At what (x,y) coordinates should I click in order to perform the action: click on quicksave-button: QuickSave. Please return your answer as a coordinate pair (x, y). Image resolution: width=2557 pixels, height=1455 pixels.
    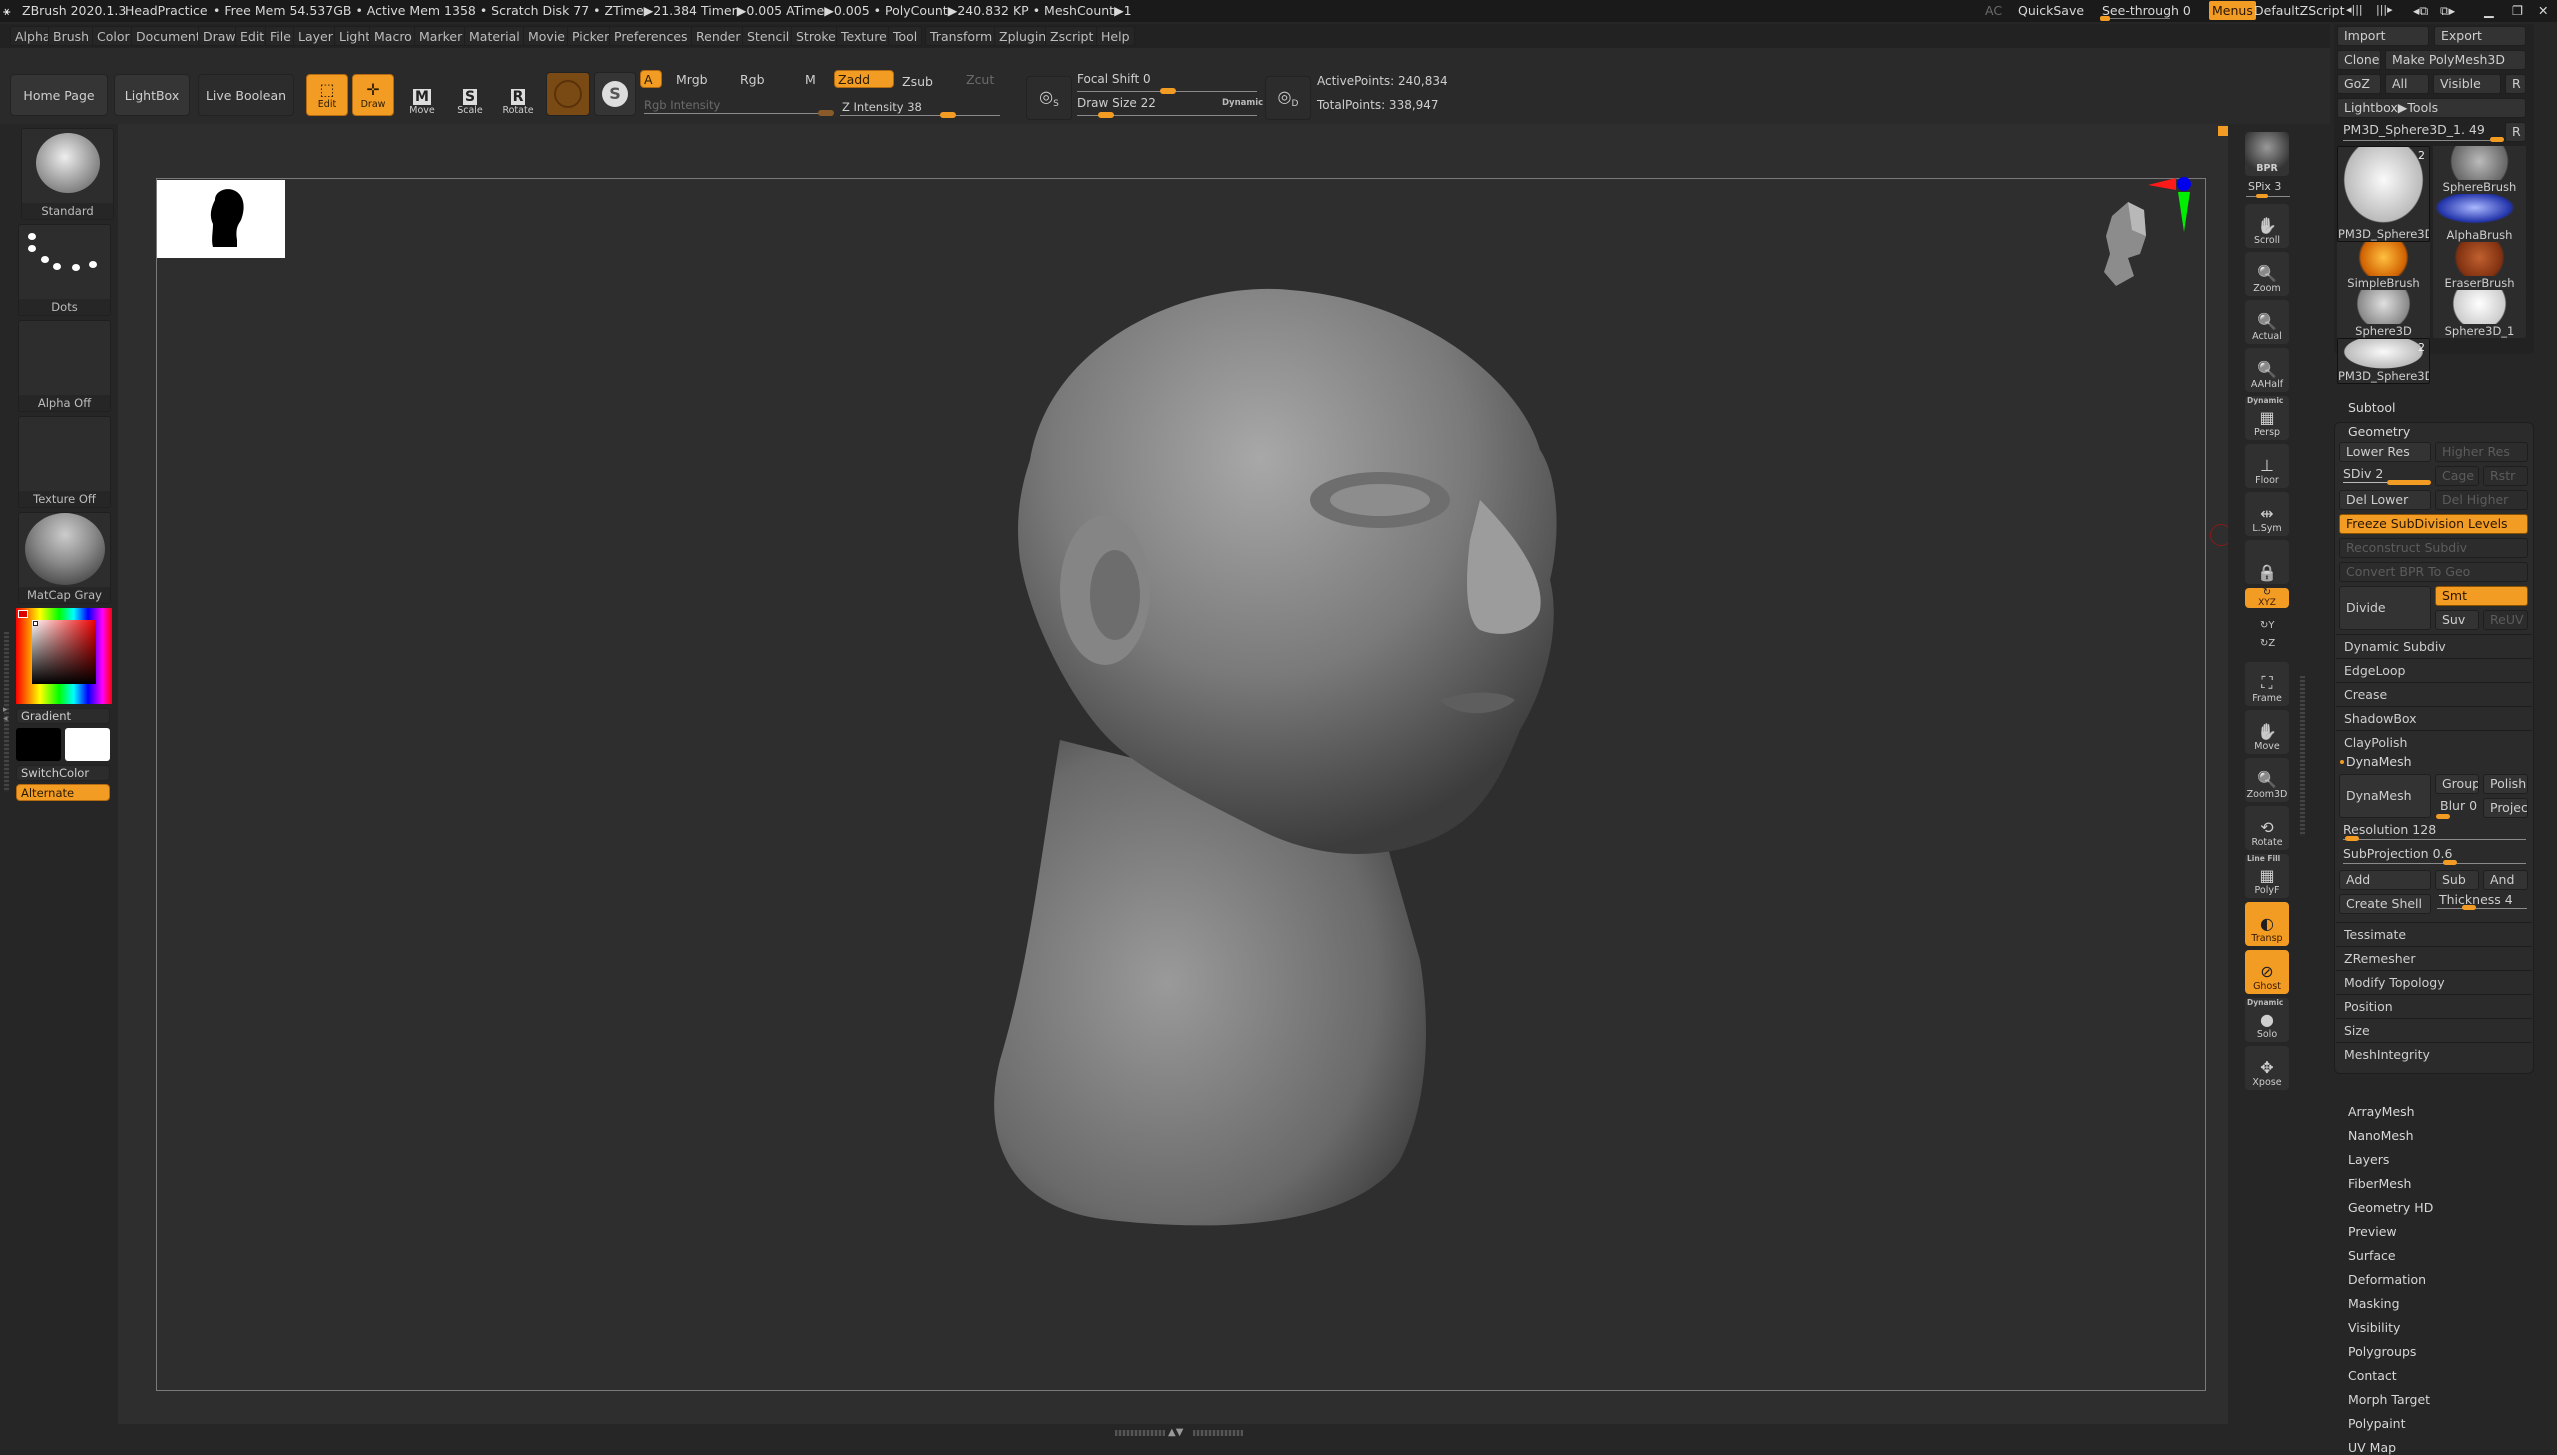
    Looking at the image, I should click on (2051, 10).